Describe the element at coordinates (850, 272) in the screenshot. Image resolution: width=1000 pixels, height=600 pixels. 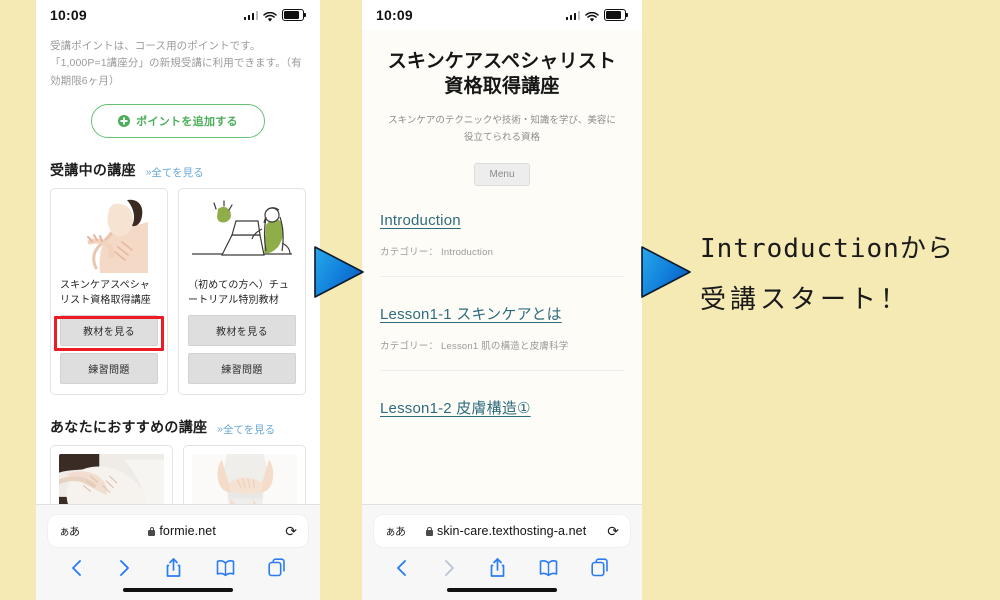
I see `handwritten-annotation: Introductionから 受講スタート！` at that location.